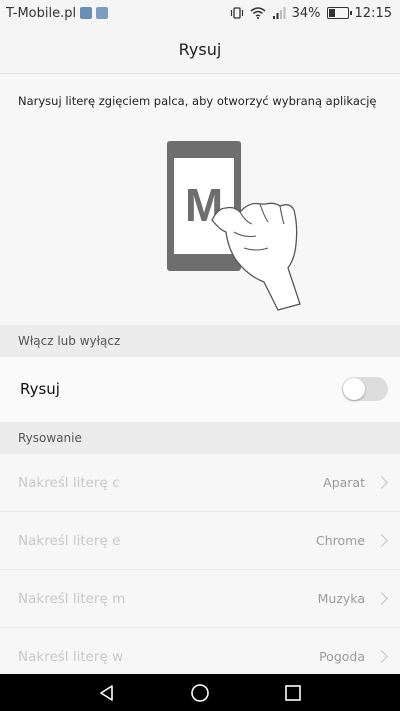 This screenshot has height=711, width=400. What do you see at coordinates (200, 13) in the screenshot?
I see `status-bar: T-Mobile.pl 34% 12:15` at bounding box center [200, 13].